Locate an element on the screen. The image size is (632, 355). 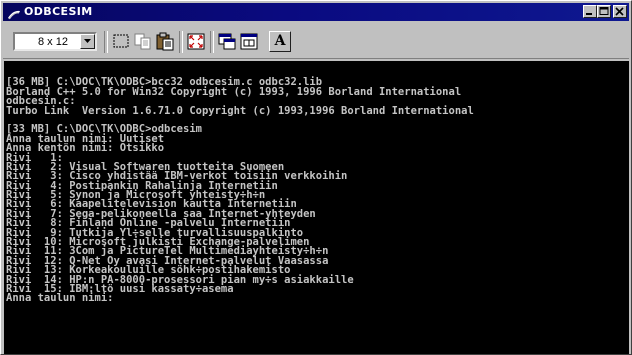
maximize-button is located at coordinates (604, 11).